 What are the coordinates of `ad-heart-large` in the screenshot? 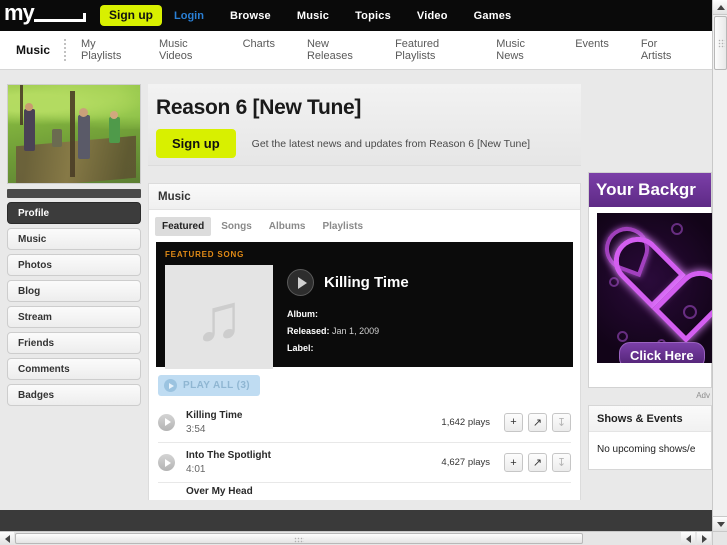 It's located at (652, 278).